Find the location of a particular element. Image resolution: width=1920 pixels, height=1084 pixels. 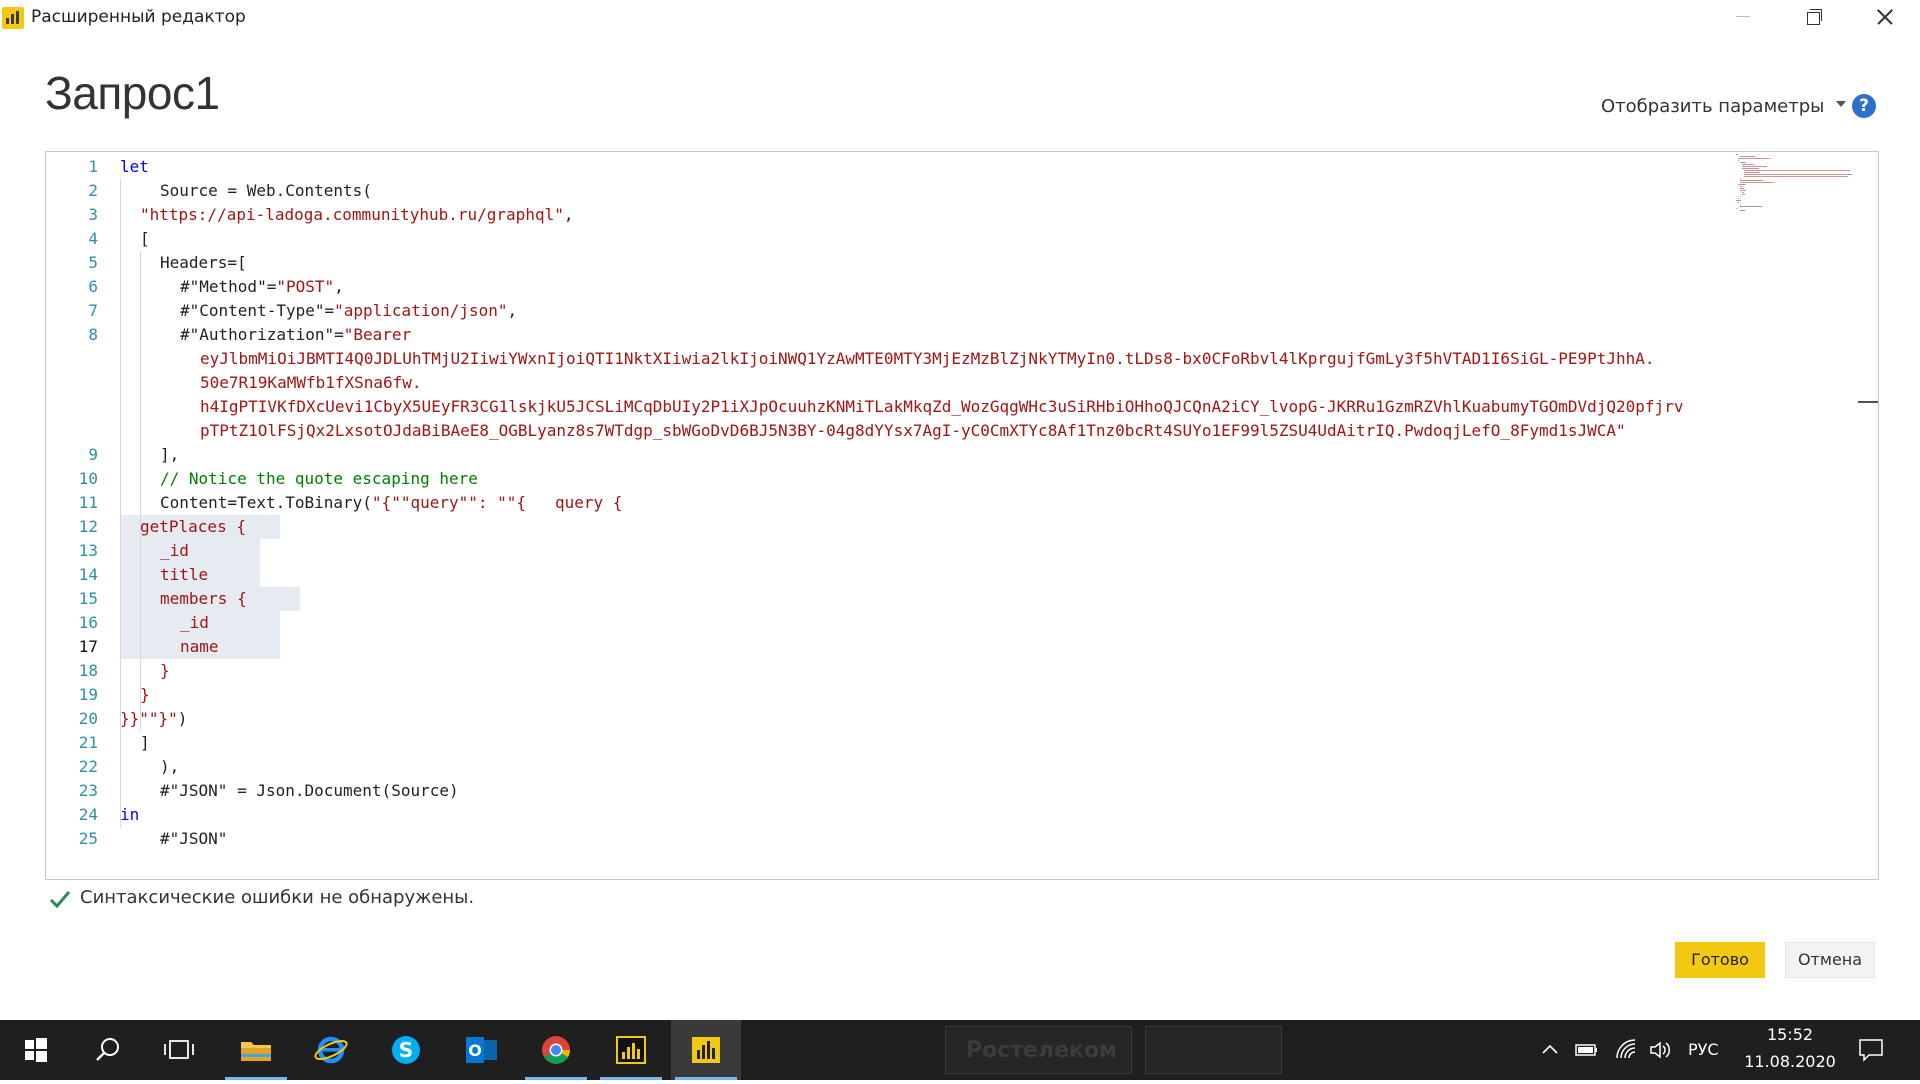

code-line: [ is located at coordinates (145, 239).